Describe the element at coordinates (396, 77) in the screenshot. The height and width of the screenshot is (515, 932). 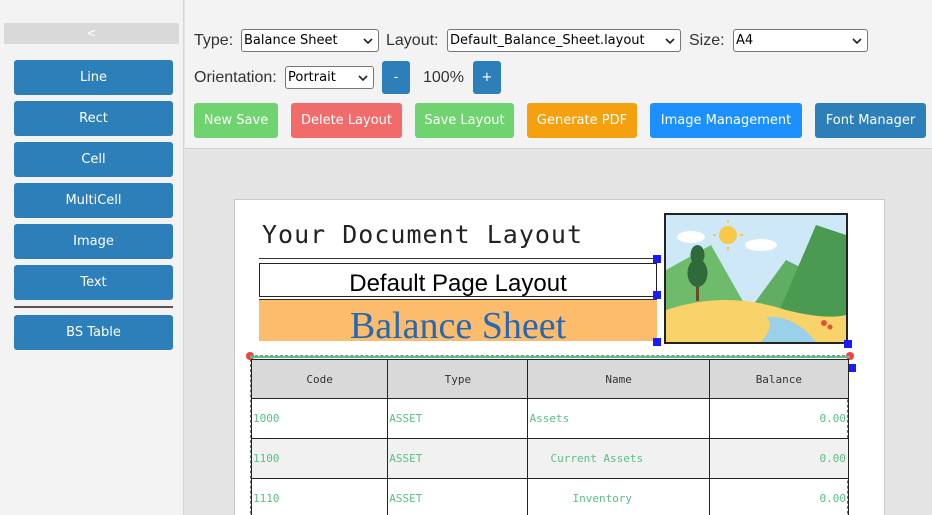
I see `zoom-out-button: -` at that location.